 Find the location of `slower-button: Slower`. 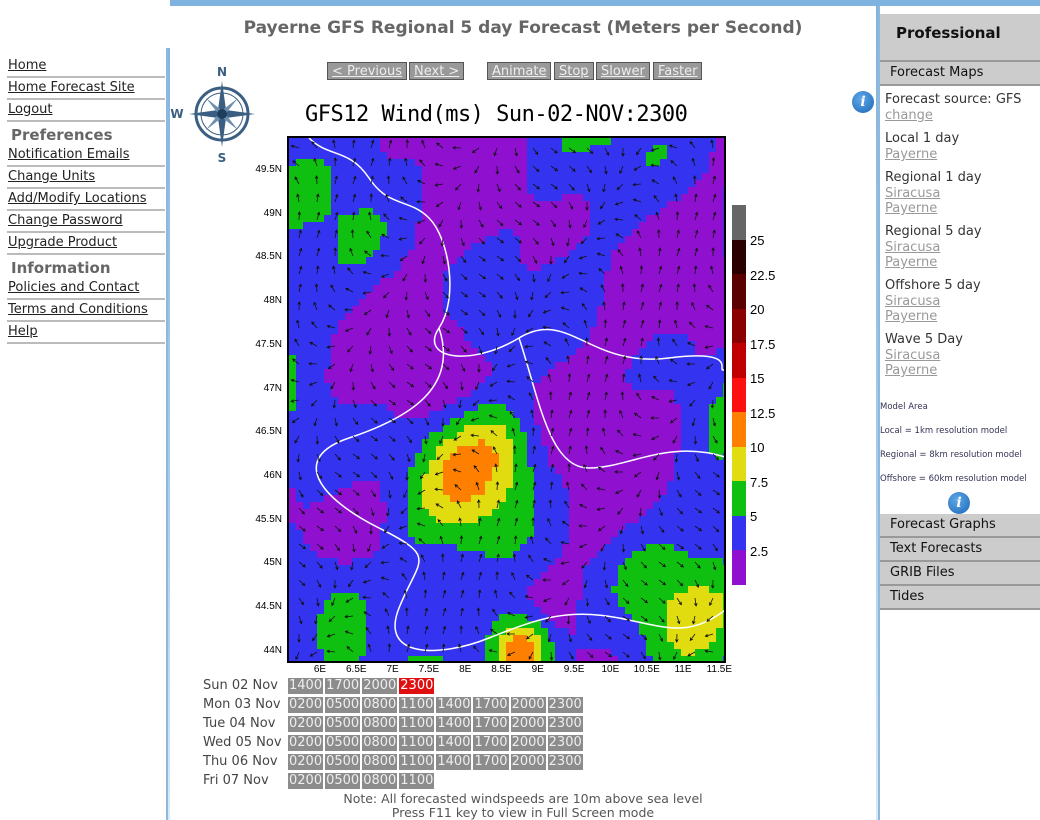

slower-button: Slower is located at coordinates (623, 71).